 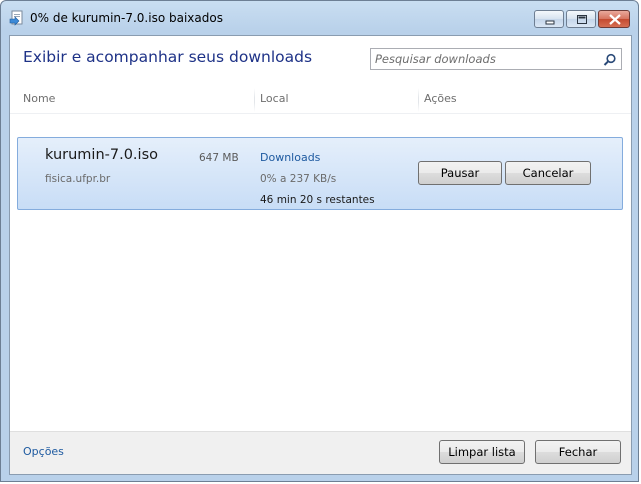 I want to click on progress-status: 0% a 237 KB/s, so click(x=298, y=179).